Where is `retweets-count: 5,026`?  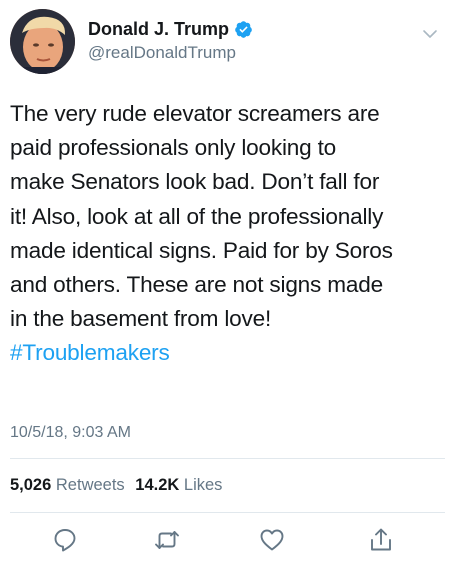
retweets-count: 5,026 is located at coordinates (30, 485).